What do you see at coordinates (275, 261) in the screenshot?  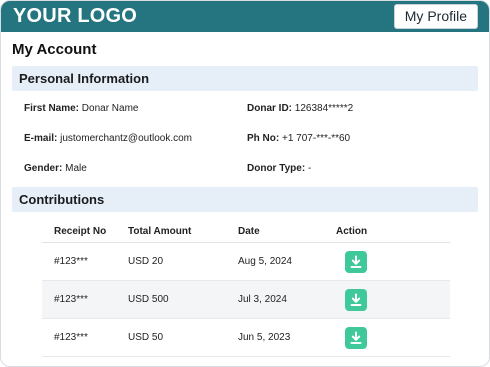 I see `date-cell: Aug 5, 2024` at bounding box center [275, 261].